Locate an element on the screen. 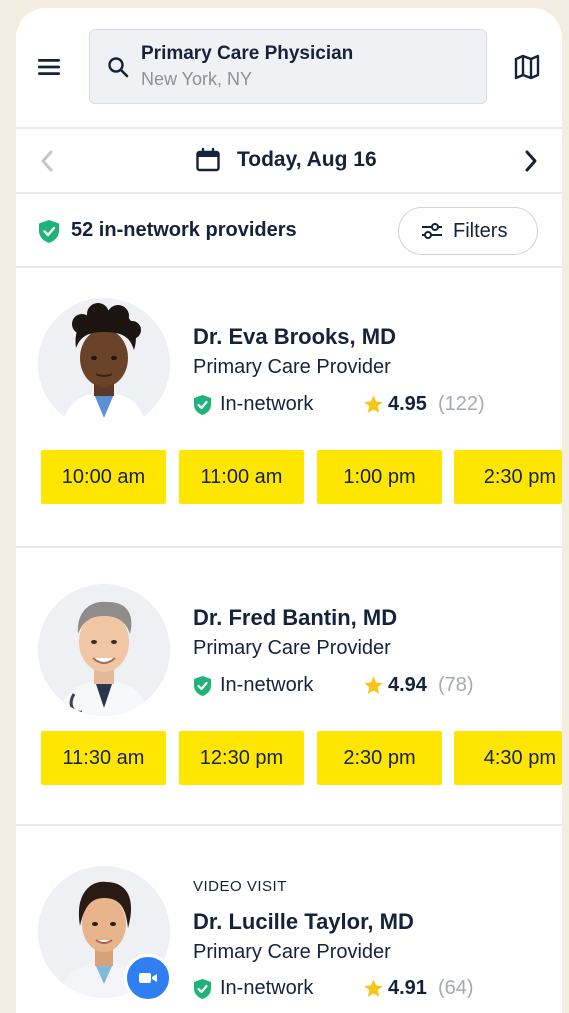 The width and height of the screenshot is (569, 1013). map-button is located at coordinates (527, 67).